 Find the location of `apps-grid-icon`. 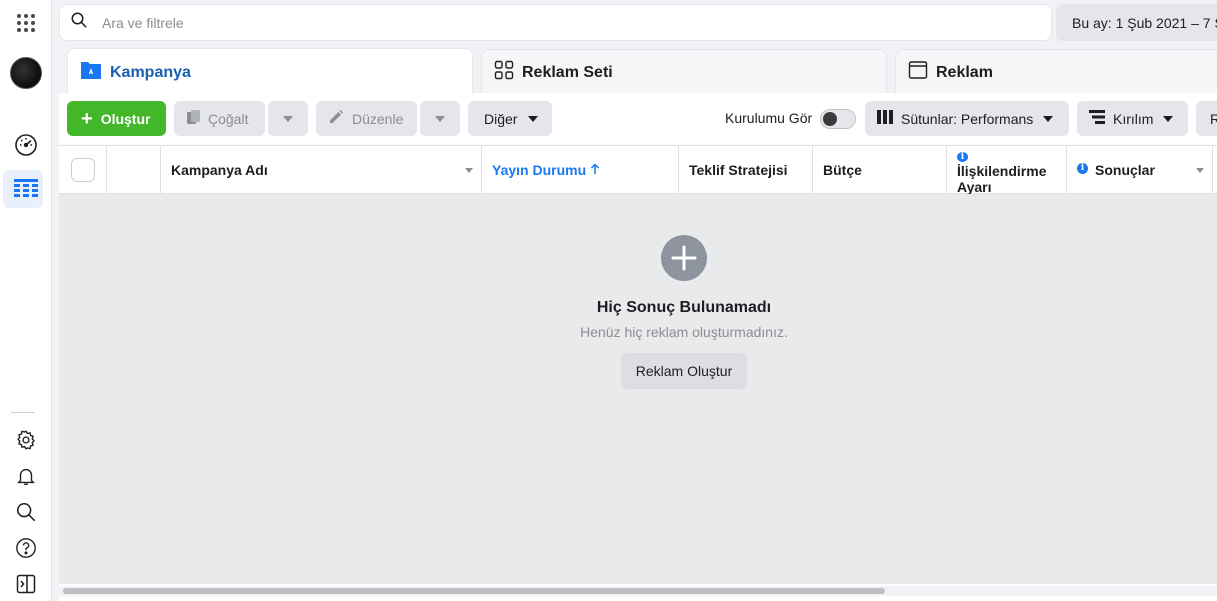

apps-grid-icon is located at coordinates (26, 23).